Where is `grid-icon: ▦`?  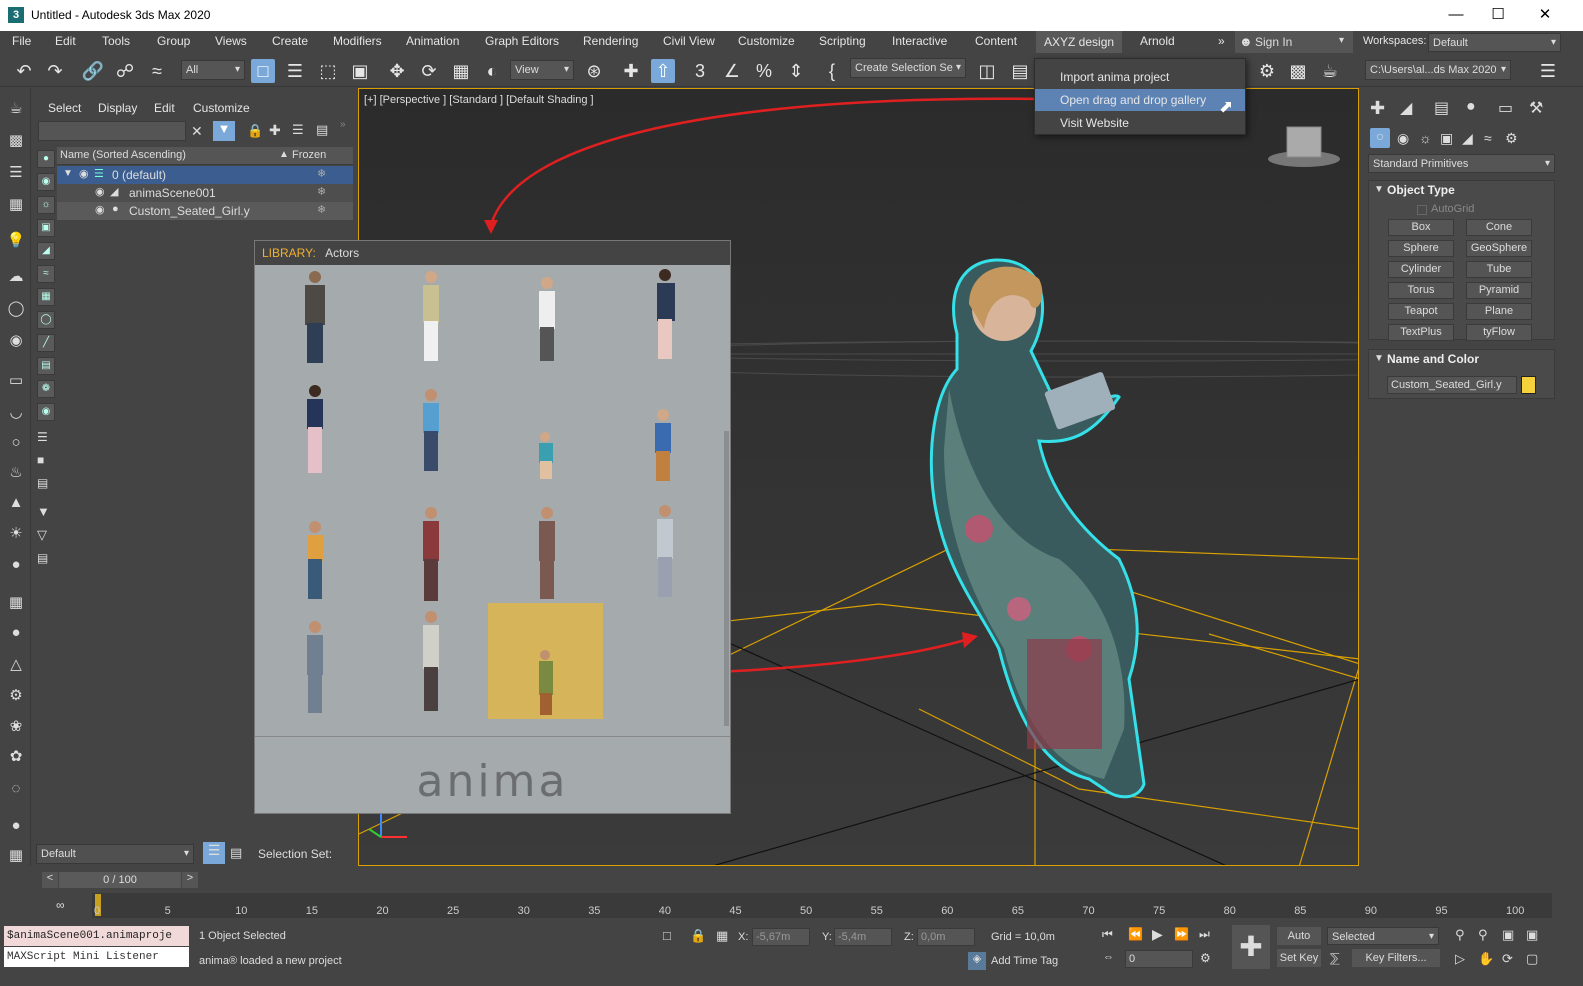 grid-icon: ▦ is located at coordinates (16, 603).